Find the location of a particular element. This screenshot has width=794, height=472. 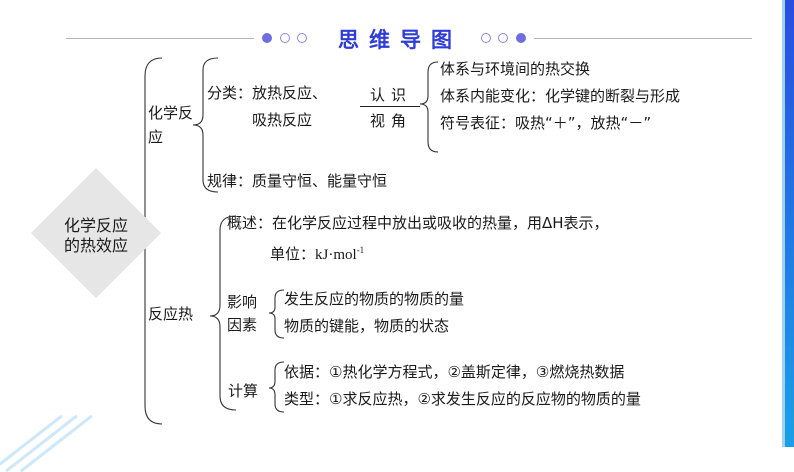

overview-unit: 单位：kJ·mol-1 is located at coordinates (317, 252).